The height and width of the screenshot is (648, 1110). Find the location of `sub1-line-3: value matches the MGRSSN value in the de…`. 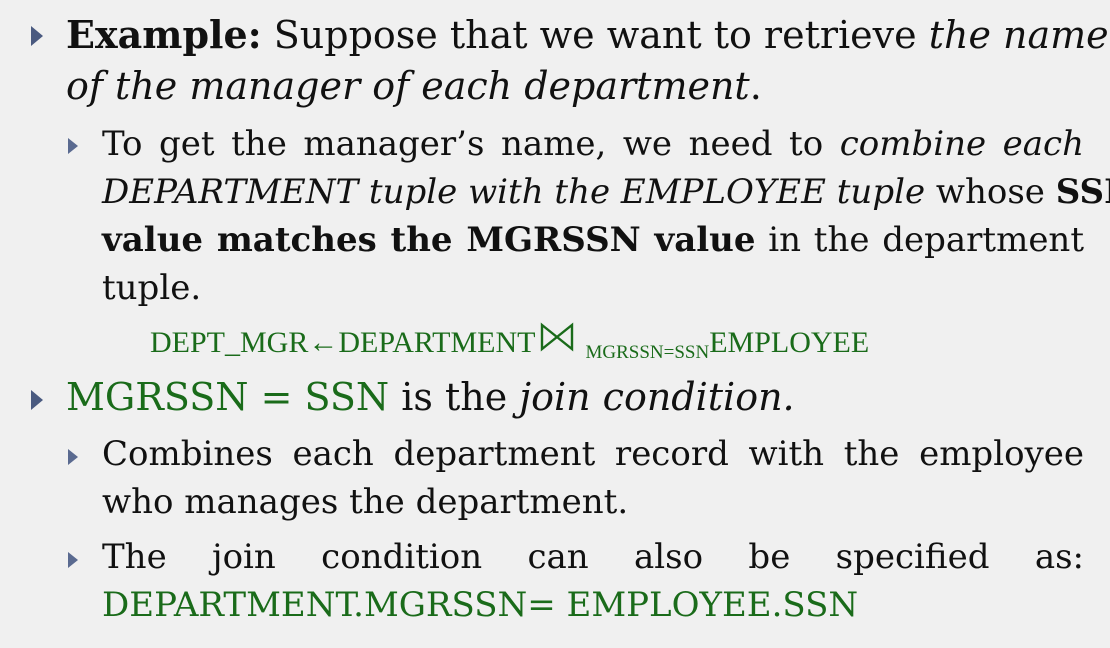

sub1-line-3: value matches the MGRSSN value in the de… is located at coordinates (593, 240).